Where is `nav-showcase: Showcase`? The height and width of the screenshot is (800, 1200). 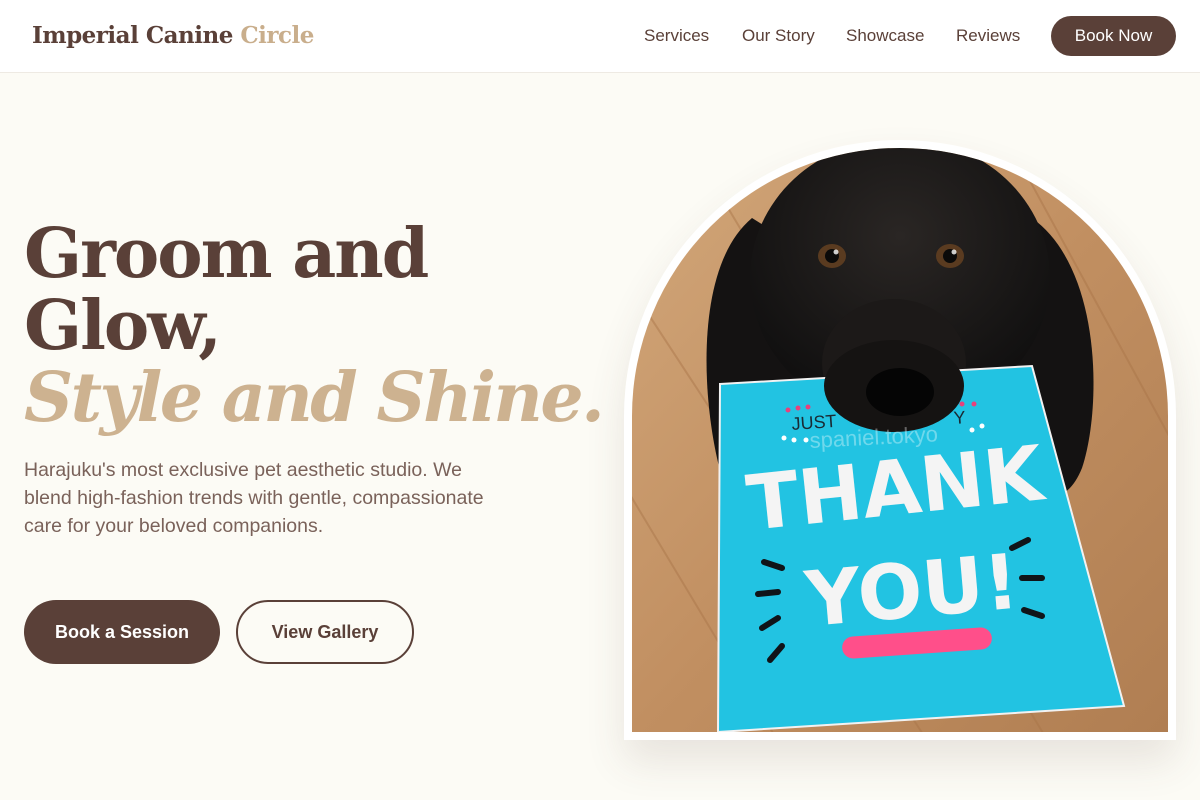 nav-showcase: Showcase is located at coordinates (885, 36).